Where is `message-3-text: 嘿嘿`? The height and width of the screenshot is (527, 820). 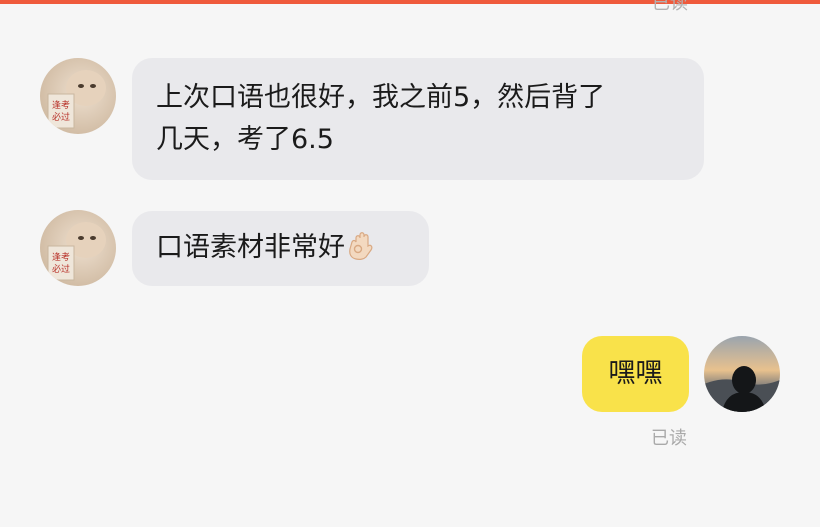 message-3-text: 嘿嘿 is located at coordinates (635, 373).